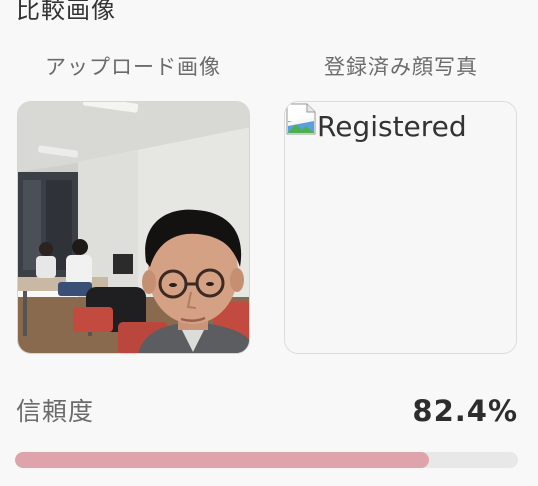 This screenshot has height=486, width=538. What do you see at coordinates (401, 67) in the screenshot?
I see `registered-image-label: 登録済み顔写真` at bounding box center [401, 67].